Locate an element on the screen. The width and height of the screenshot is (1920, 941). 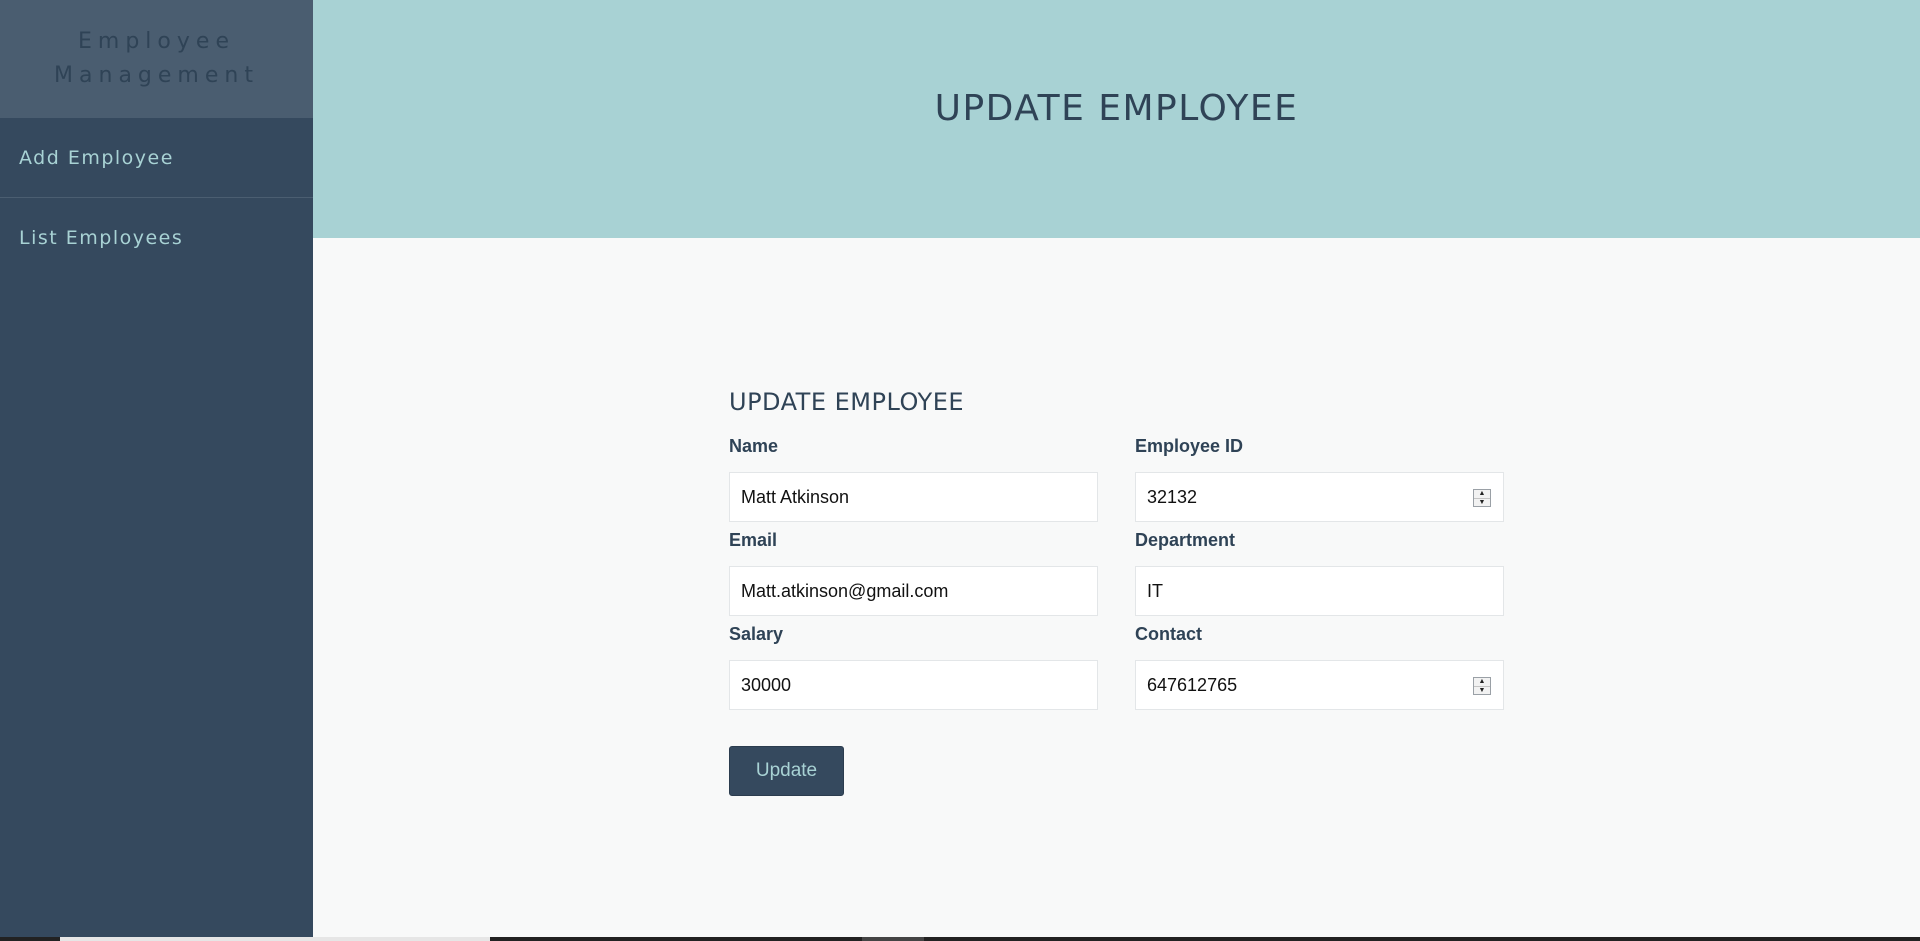
department-field-group: Department is located at coordinates (1319, 569).